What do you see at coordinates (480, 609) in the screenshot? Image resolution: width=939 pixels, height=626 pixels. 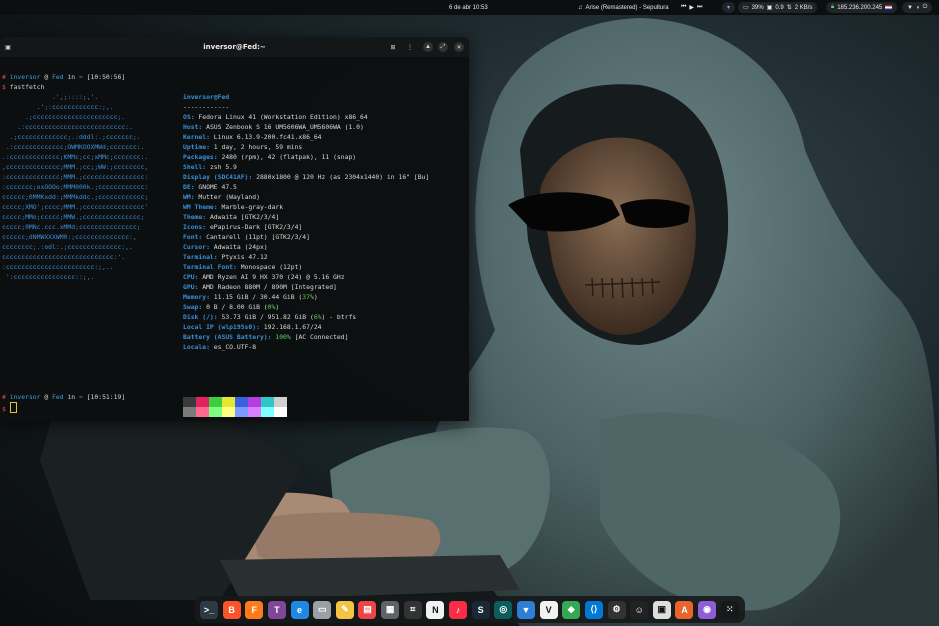 I see `steam-icon: S` at bounding box center [480, 609].